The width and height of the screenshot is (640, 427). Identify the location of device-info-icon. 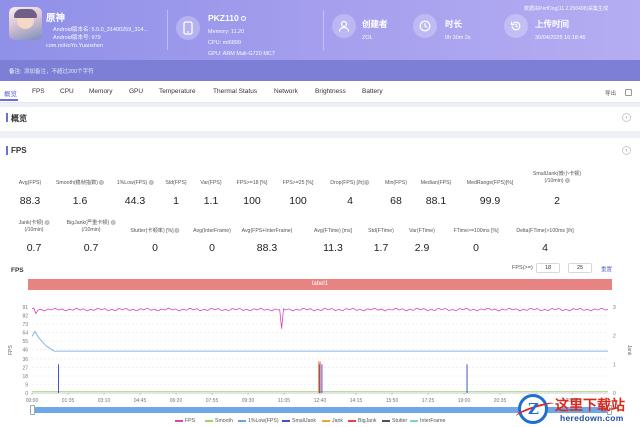
(243, 19).